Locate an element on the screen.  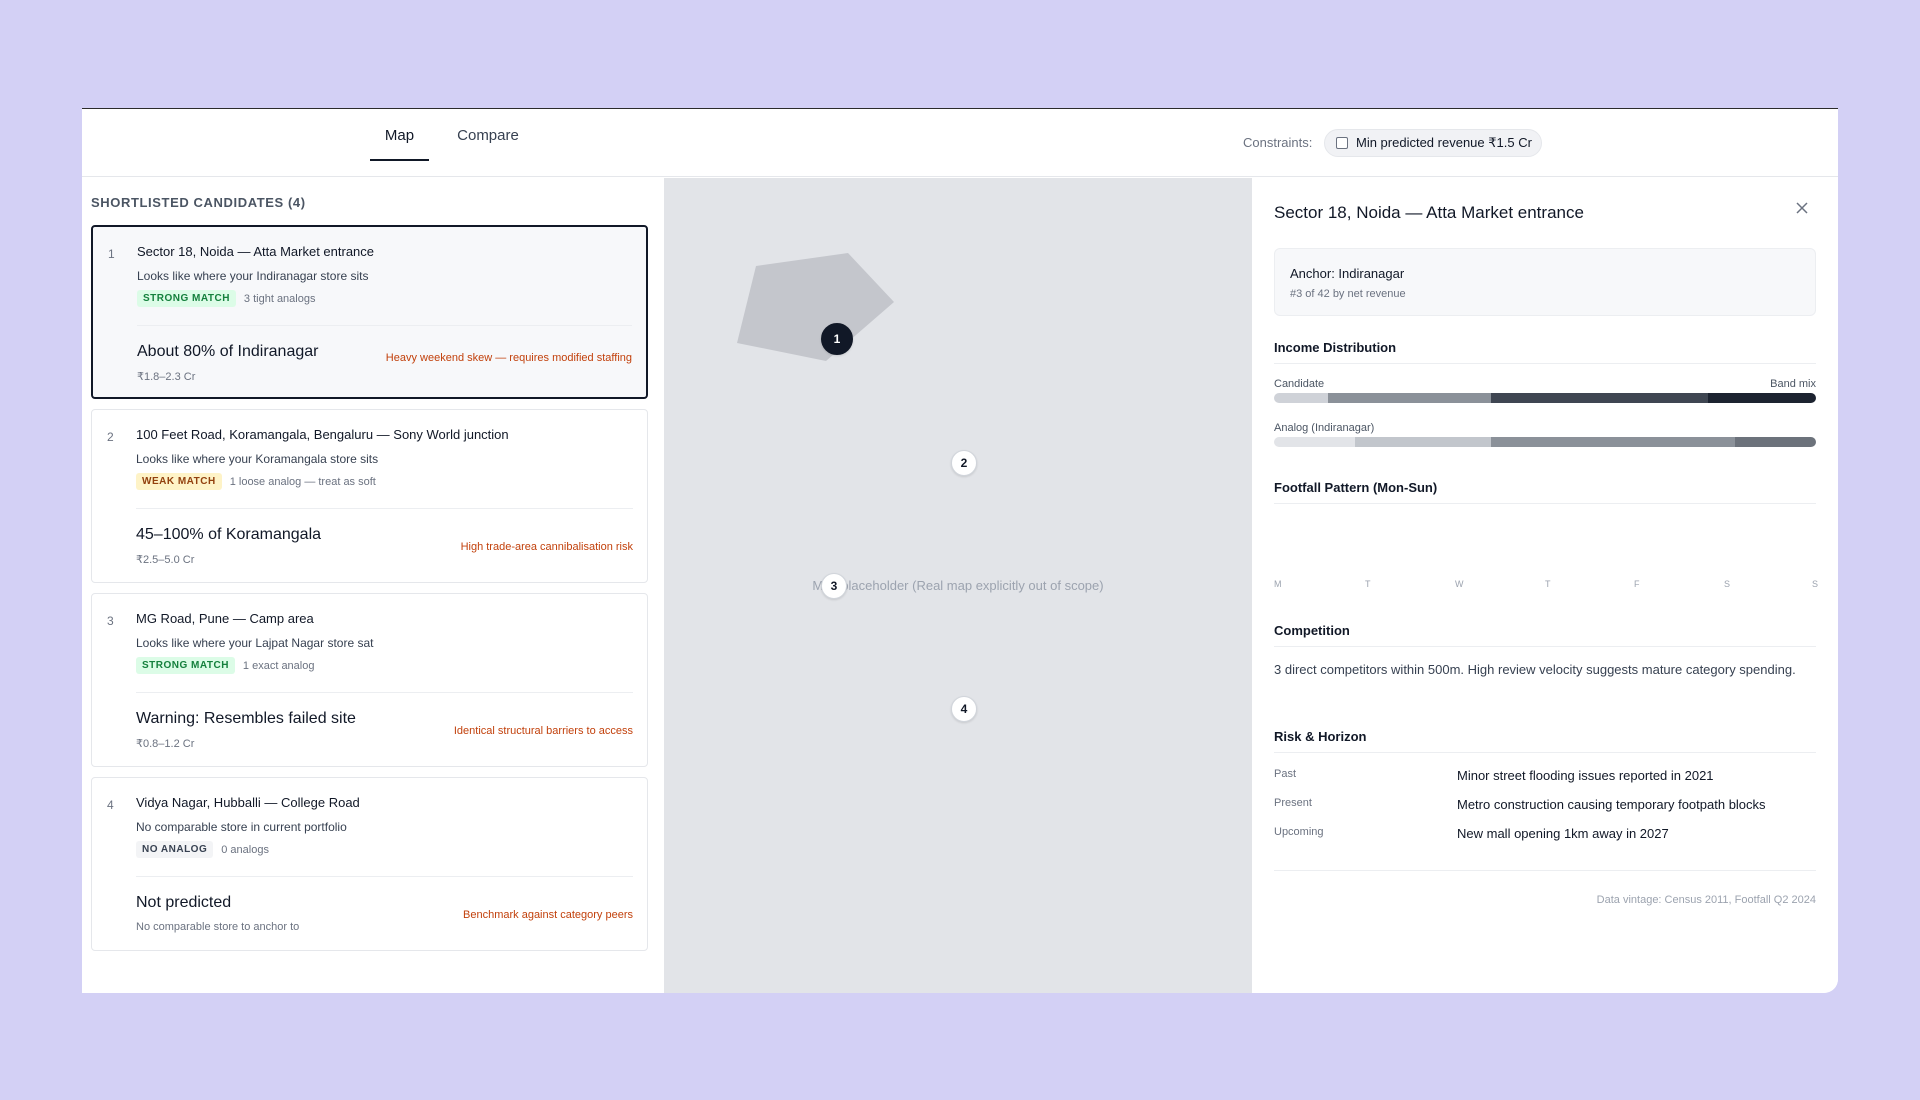
map-pin-3: 3 is located at coordinates (834, 586).